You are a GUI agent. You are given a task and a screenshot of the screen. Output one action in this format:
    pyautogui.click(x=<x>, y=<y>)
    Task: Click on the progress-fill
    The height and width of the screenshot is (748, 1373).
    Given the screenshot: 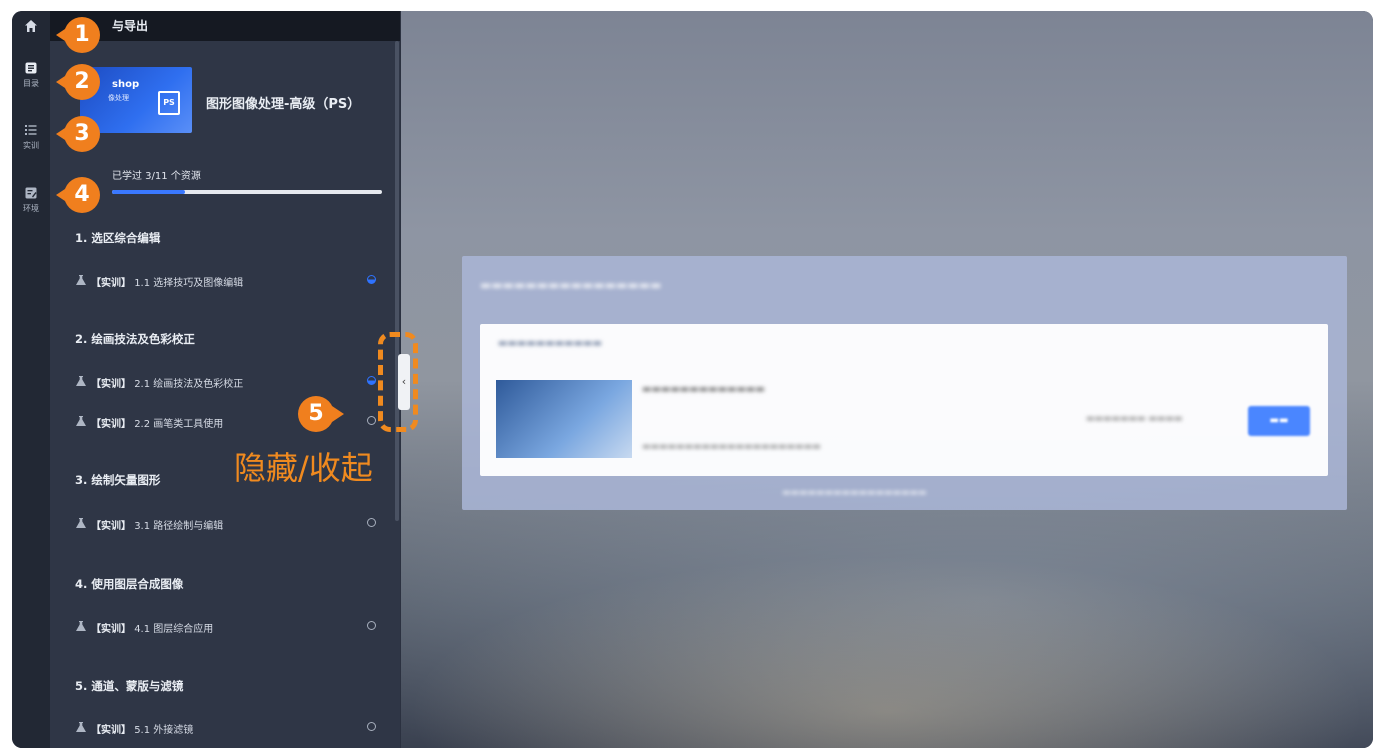 What is the action you would take?
    pyautogui.click(x=148, y=192)
    